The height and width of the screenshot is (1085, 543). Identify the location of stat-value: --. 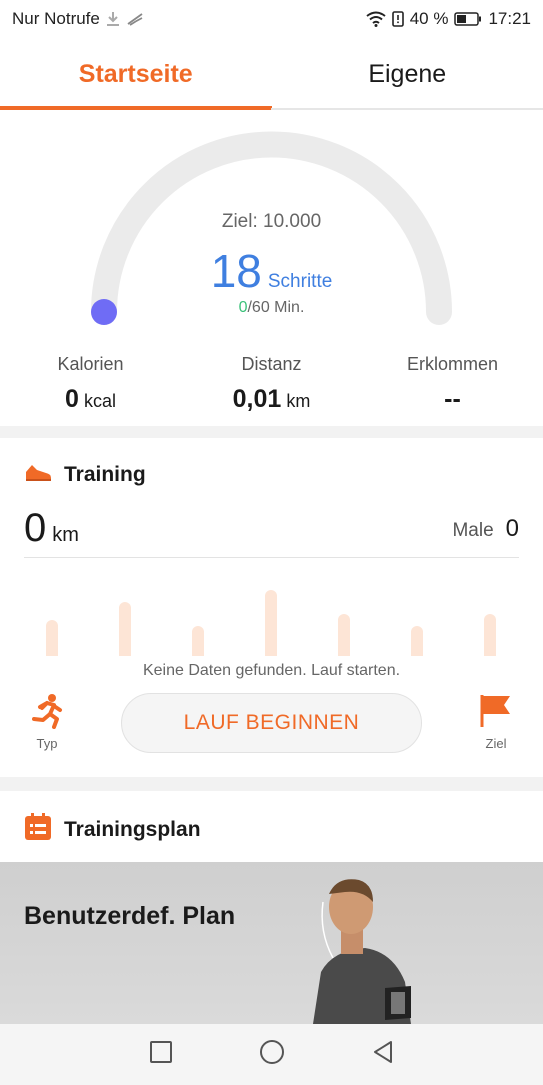
(452, 399).